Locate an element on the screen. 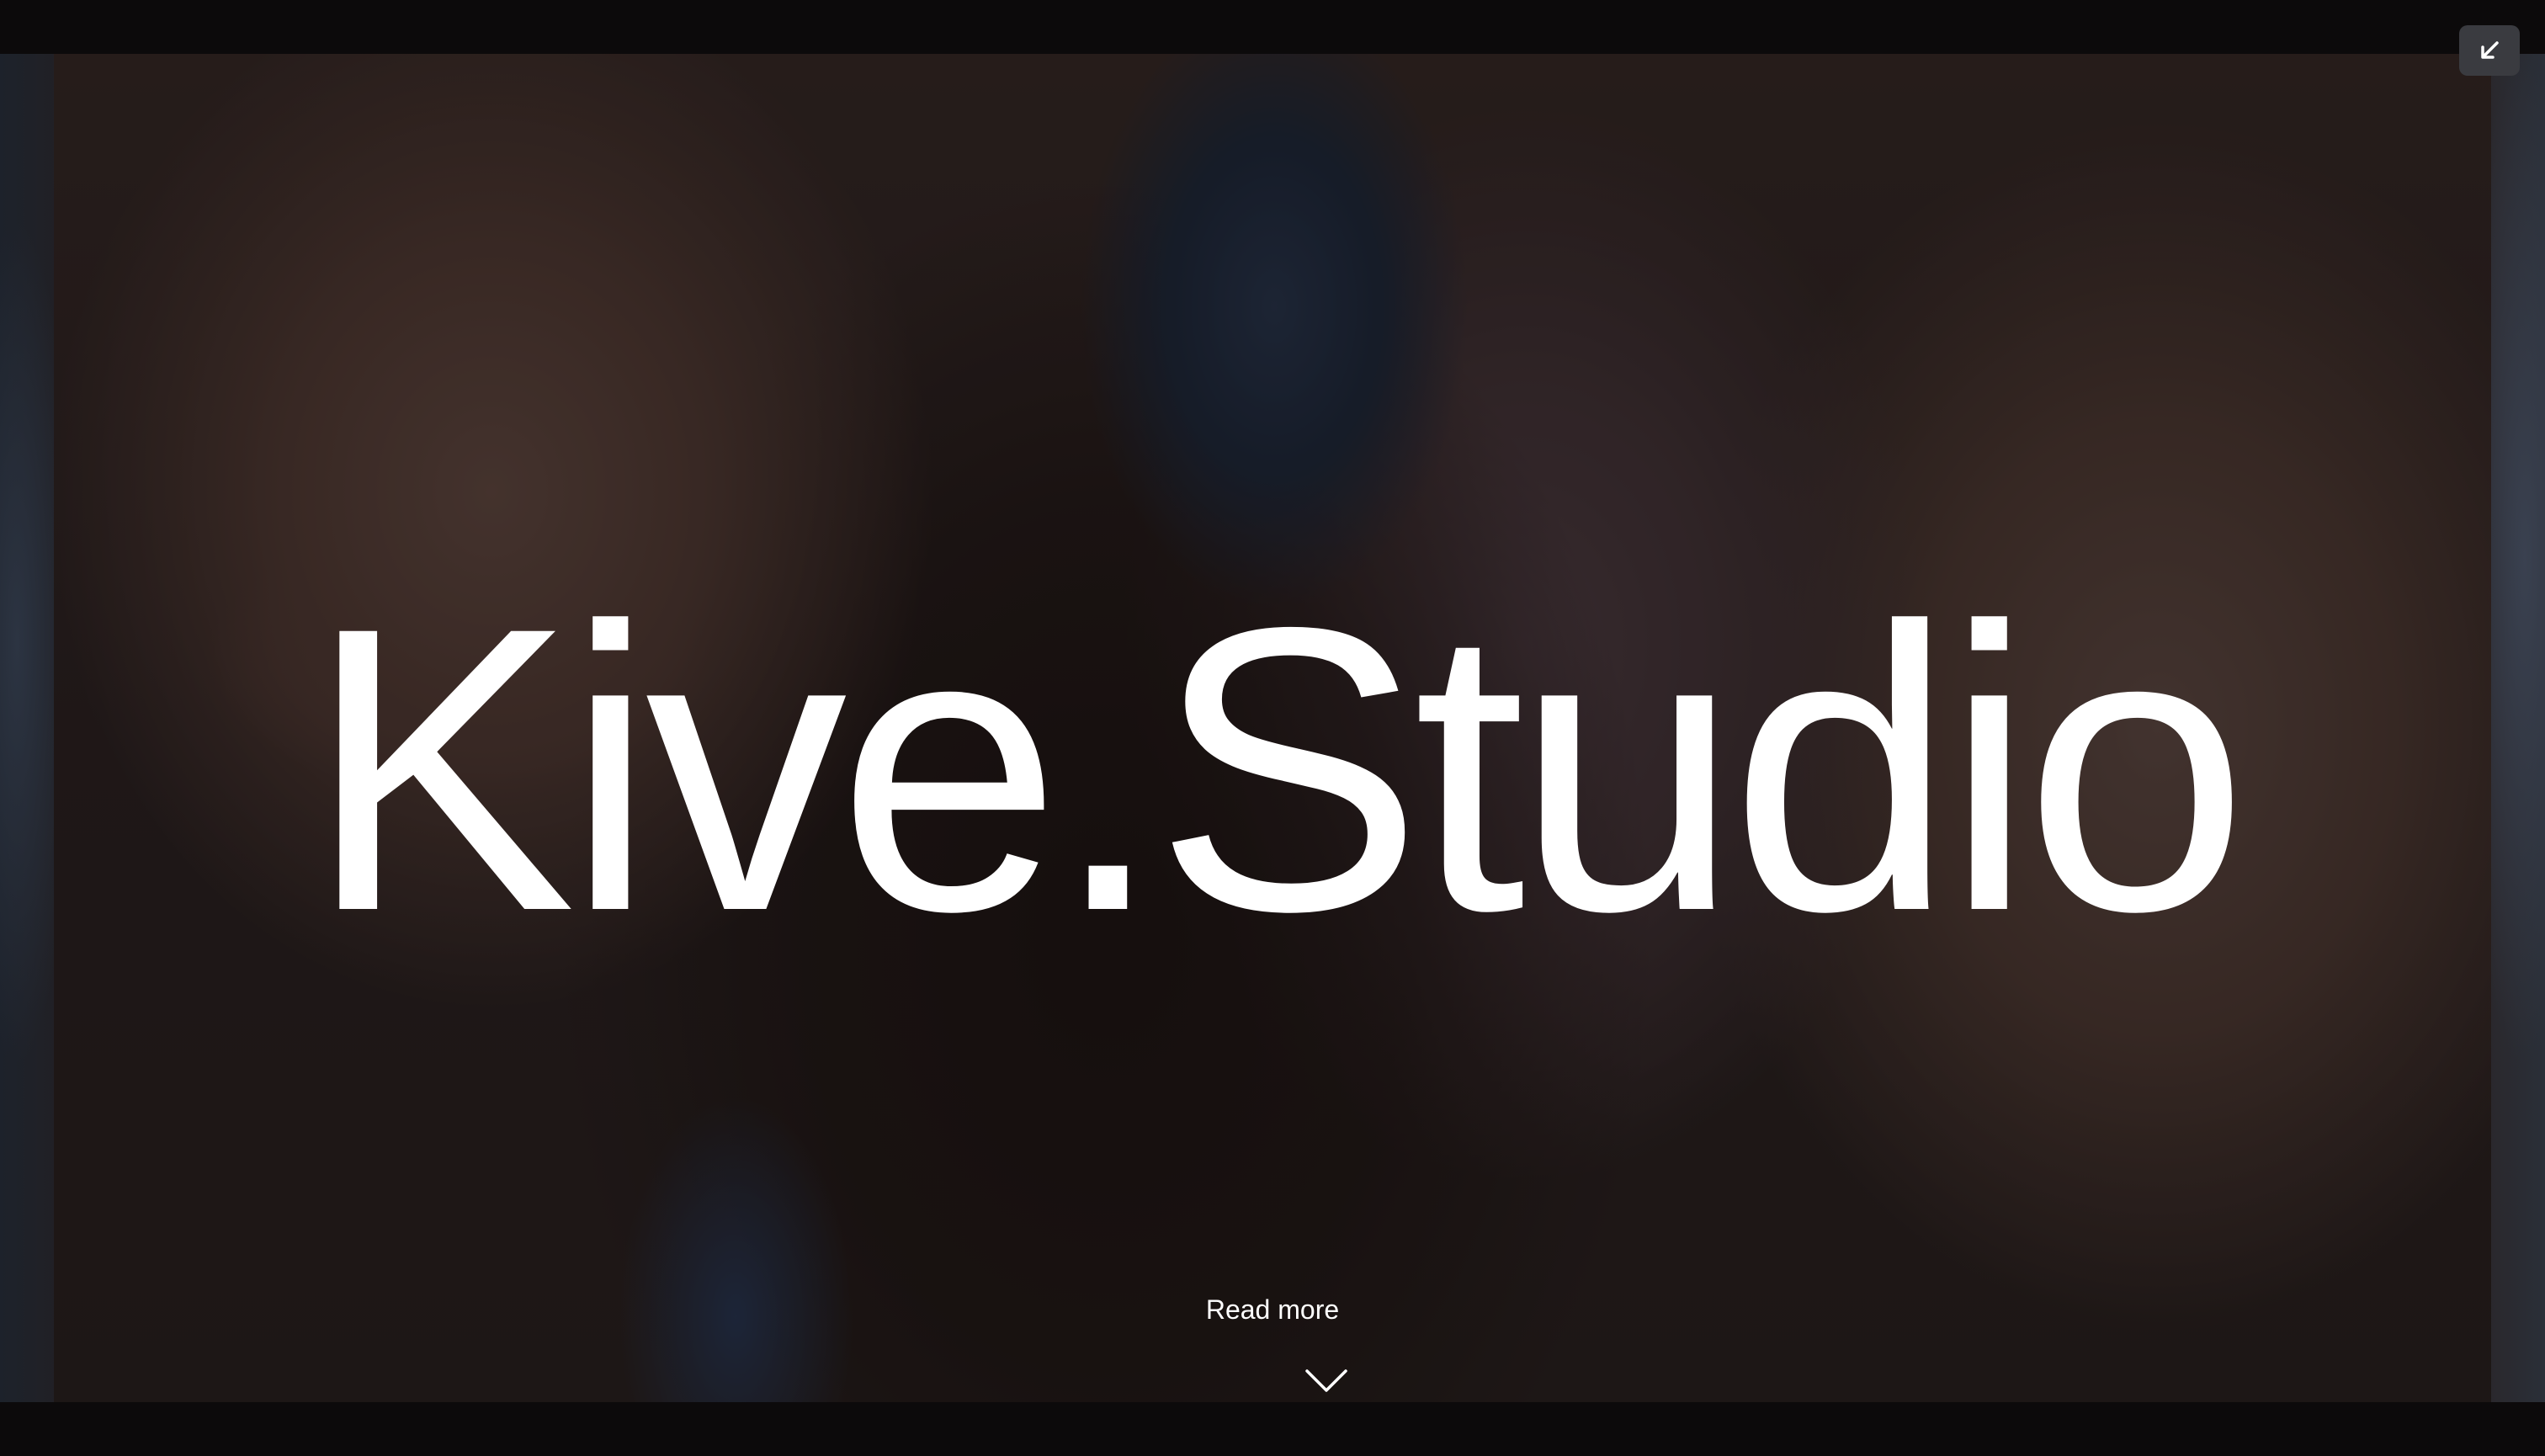 The height and width of the screenshot is (1456, 2545). chevron-down-icon is located at coordinates (1326, 1381).